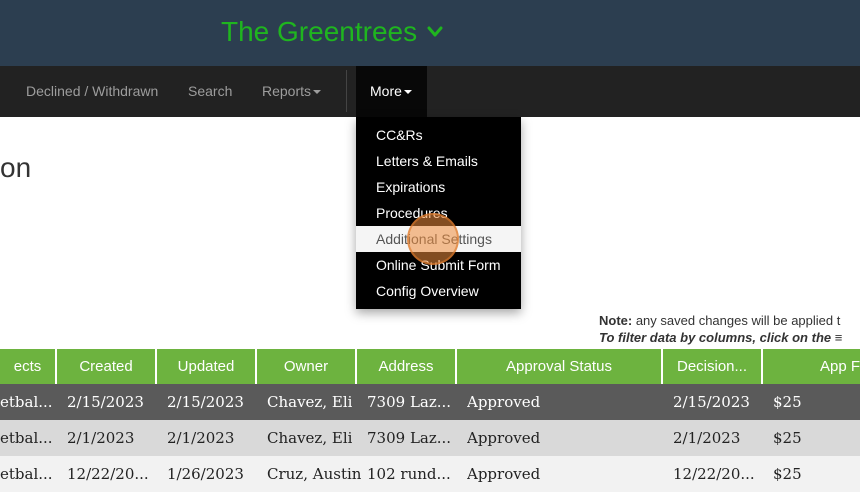 The height and width of the screenshot is (492, 860). I want to click on table-cell: 1/26/2023, so click(205, 474).